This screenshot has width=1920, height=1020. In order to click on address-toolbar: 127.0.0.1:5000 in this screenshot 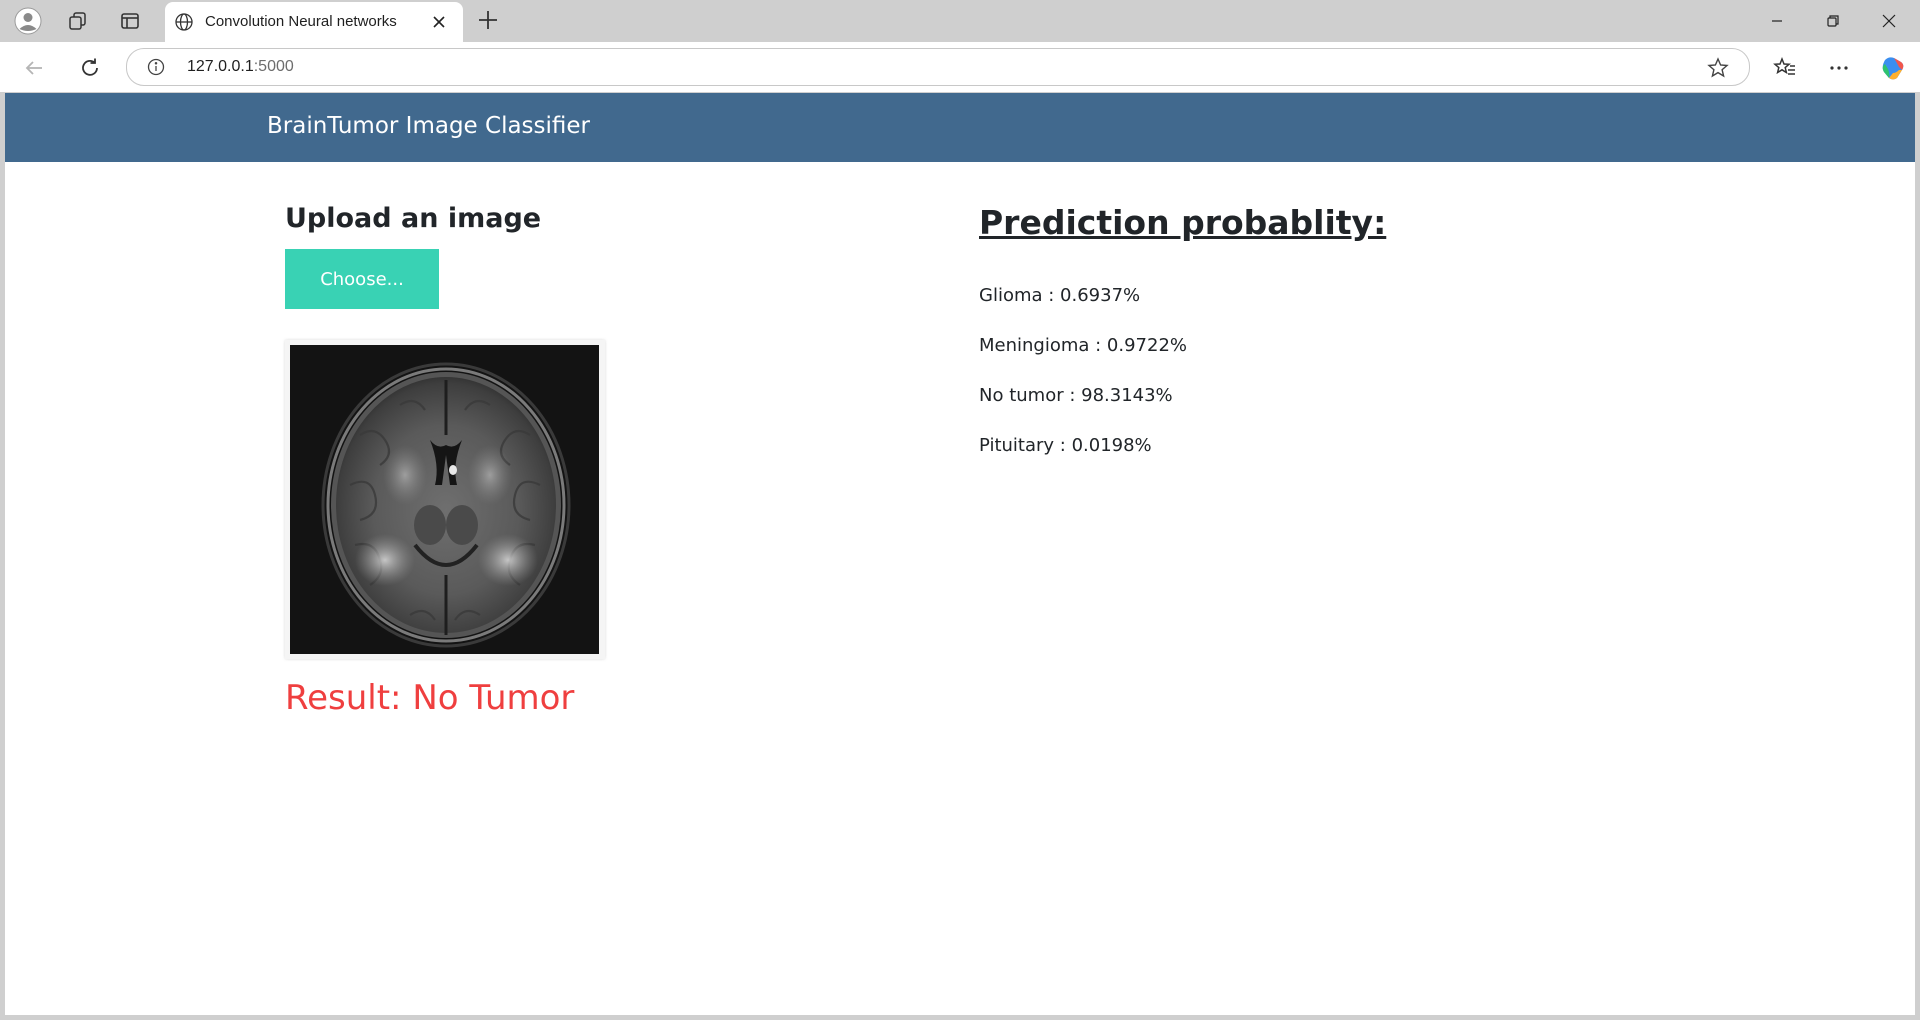, I will do `click(960, 67)`.